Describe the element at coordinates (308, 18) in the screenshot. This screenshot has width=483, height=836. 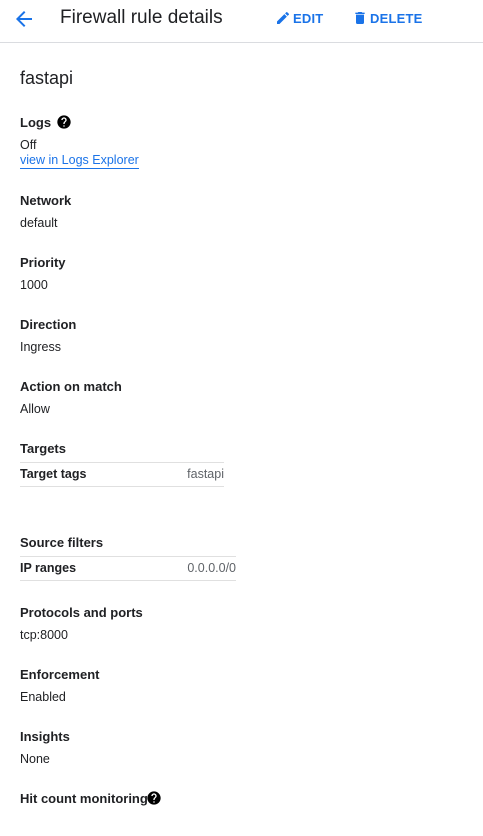
I see `edit-label: EDIT` at that location.